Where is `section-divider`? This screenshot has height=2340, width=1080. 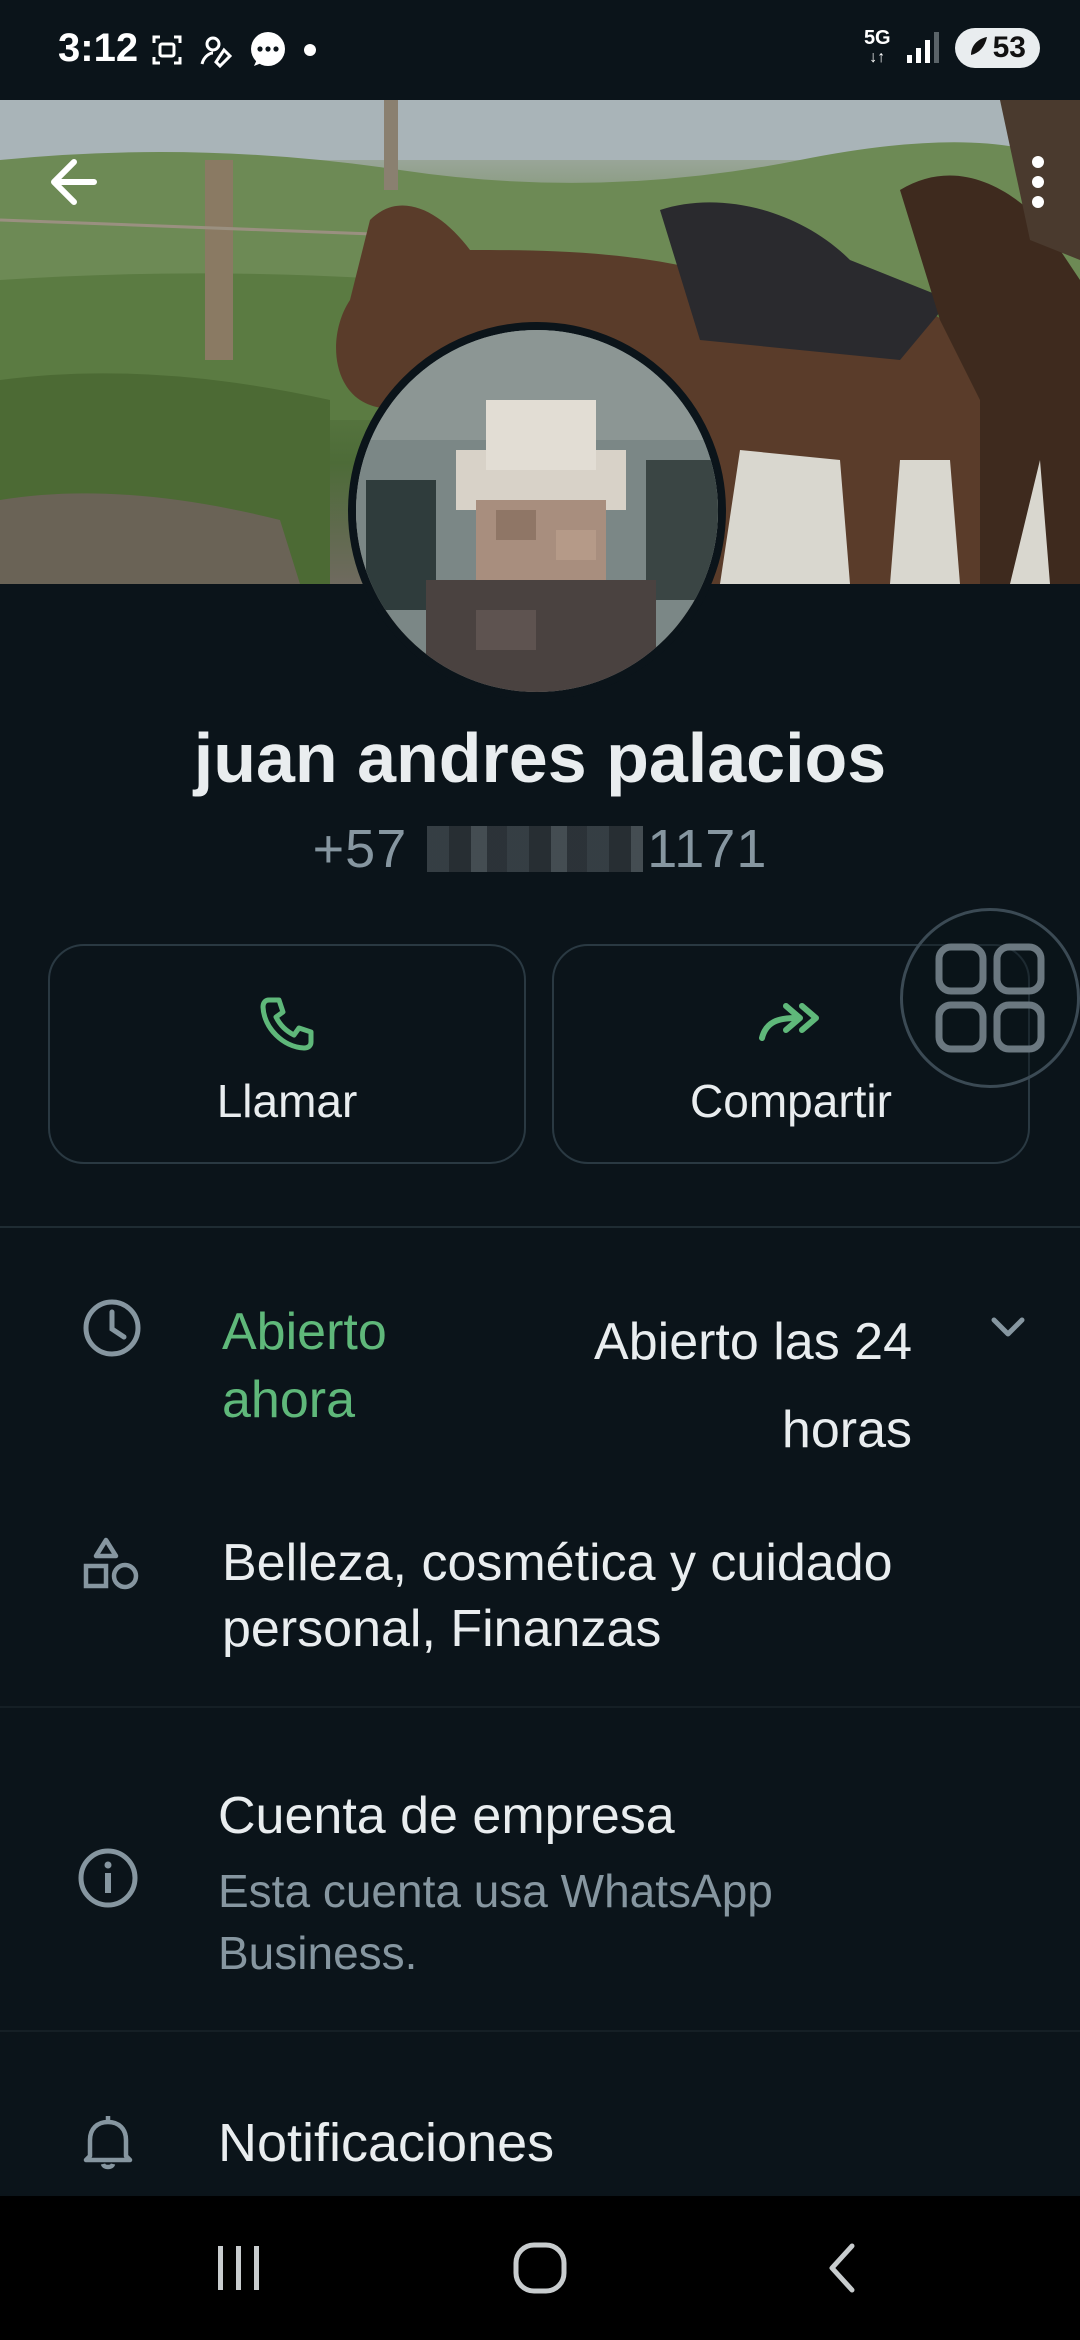 section-divider is located at coordinates (540, 1227).